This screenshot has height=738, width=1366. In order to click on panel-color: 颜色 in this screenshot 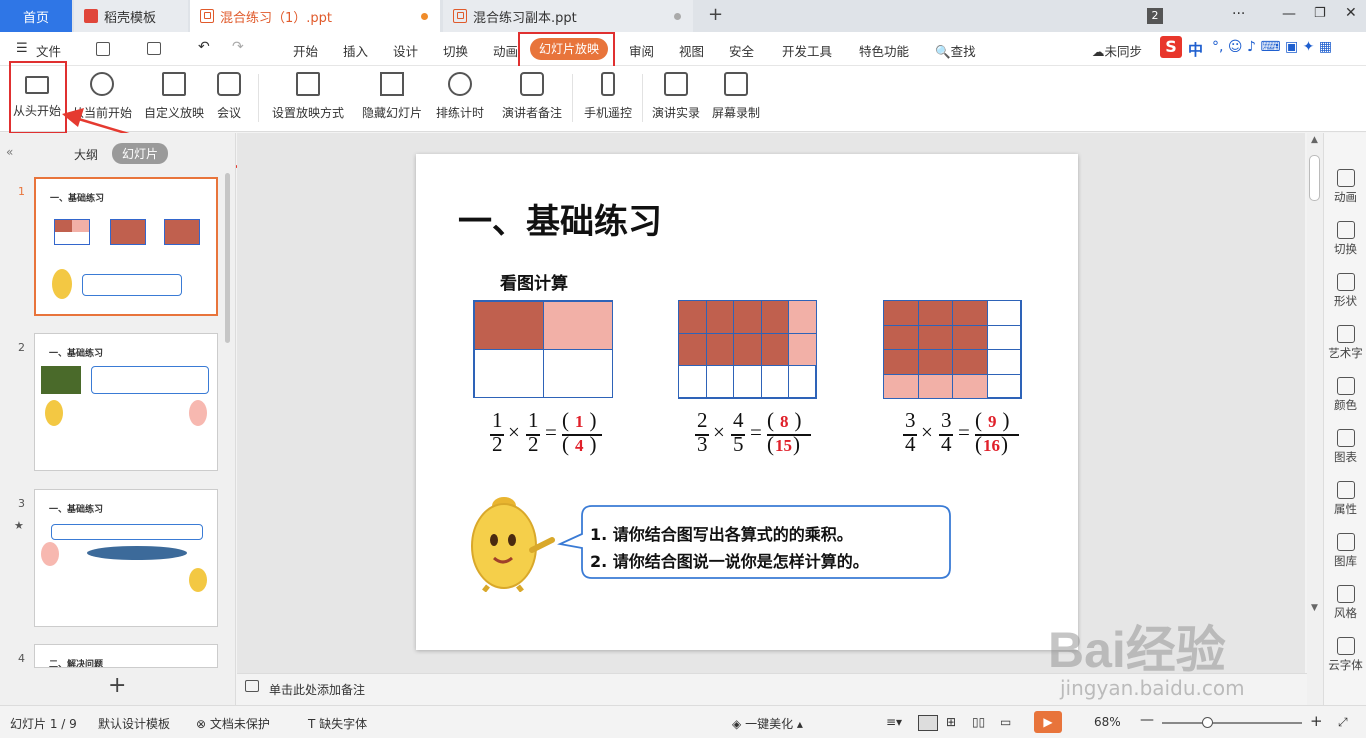, I will do `click(1345, 395)`.